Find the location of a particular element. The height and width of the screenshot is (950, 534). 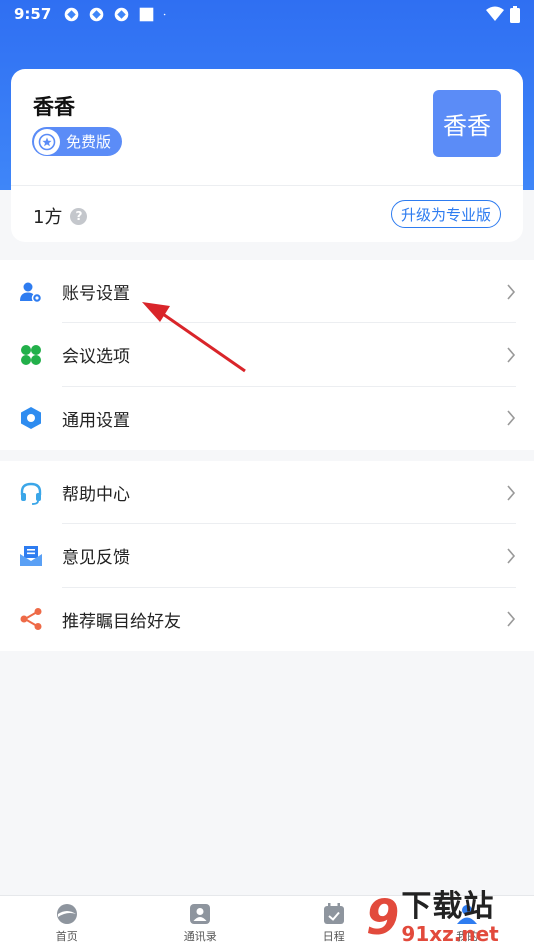

menu-item-label: 意见反馈 is located at coordinates (96, 558).